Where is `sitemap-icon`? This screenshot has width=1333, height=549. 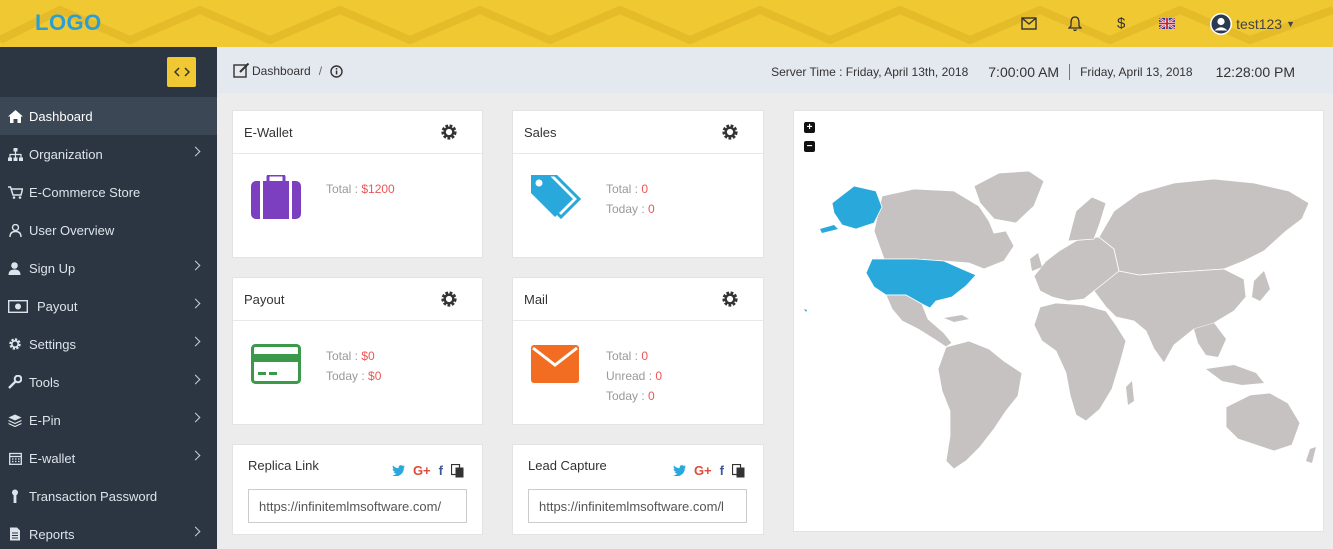
sitemap-icon is located at coordinates (15, 154).